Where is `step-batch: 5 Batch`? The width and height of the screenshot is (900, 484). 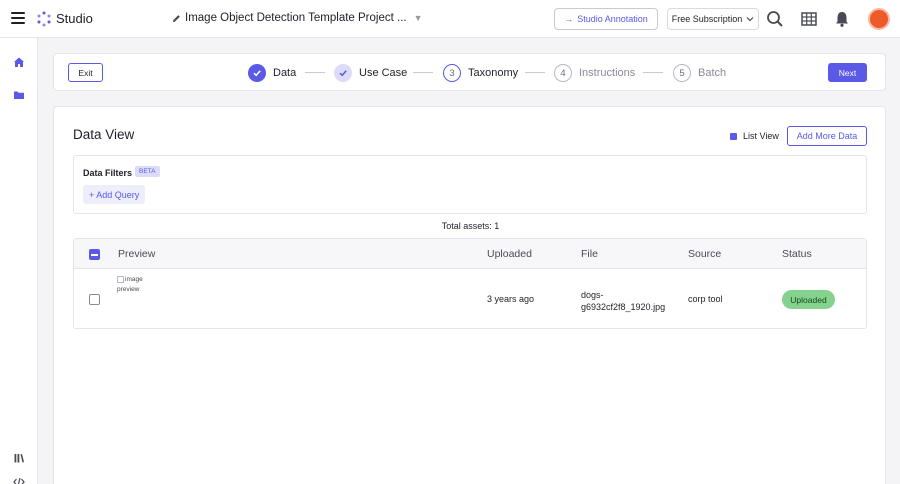 step-batch: 5 Batch is located at coordinates (699, 73).